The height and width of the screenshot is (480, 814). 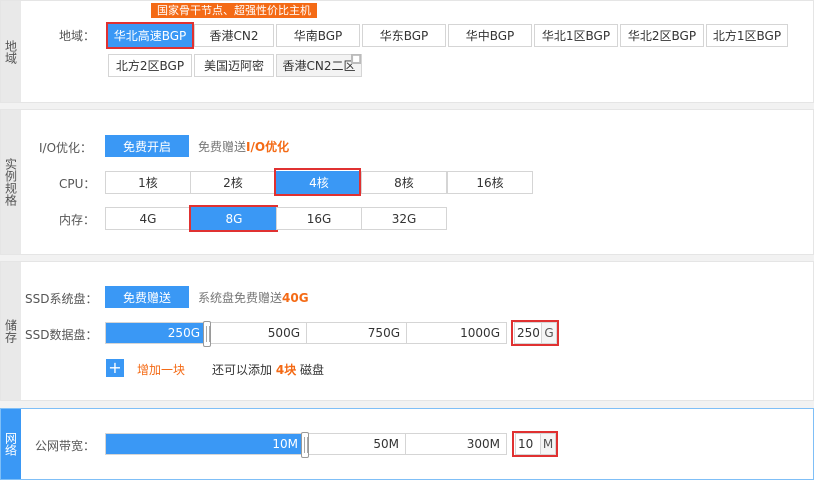 What do you see at coordinates (66, 148) in the screenshot?
I see `io-label: I/O优化：` at bounding box center [66, 148].